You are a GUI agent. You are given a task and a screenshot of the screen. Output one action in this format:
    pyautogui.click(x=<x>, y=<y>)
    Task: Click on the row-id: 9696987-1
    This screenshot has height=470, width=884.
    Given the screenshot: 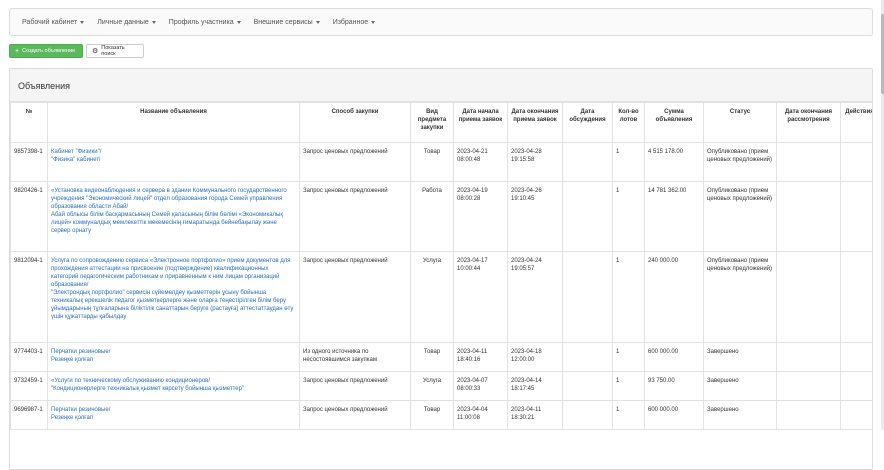 What is the action you would take?
    pyautogui.click(x=29, y=415)
    